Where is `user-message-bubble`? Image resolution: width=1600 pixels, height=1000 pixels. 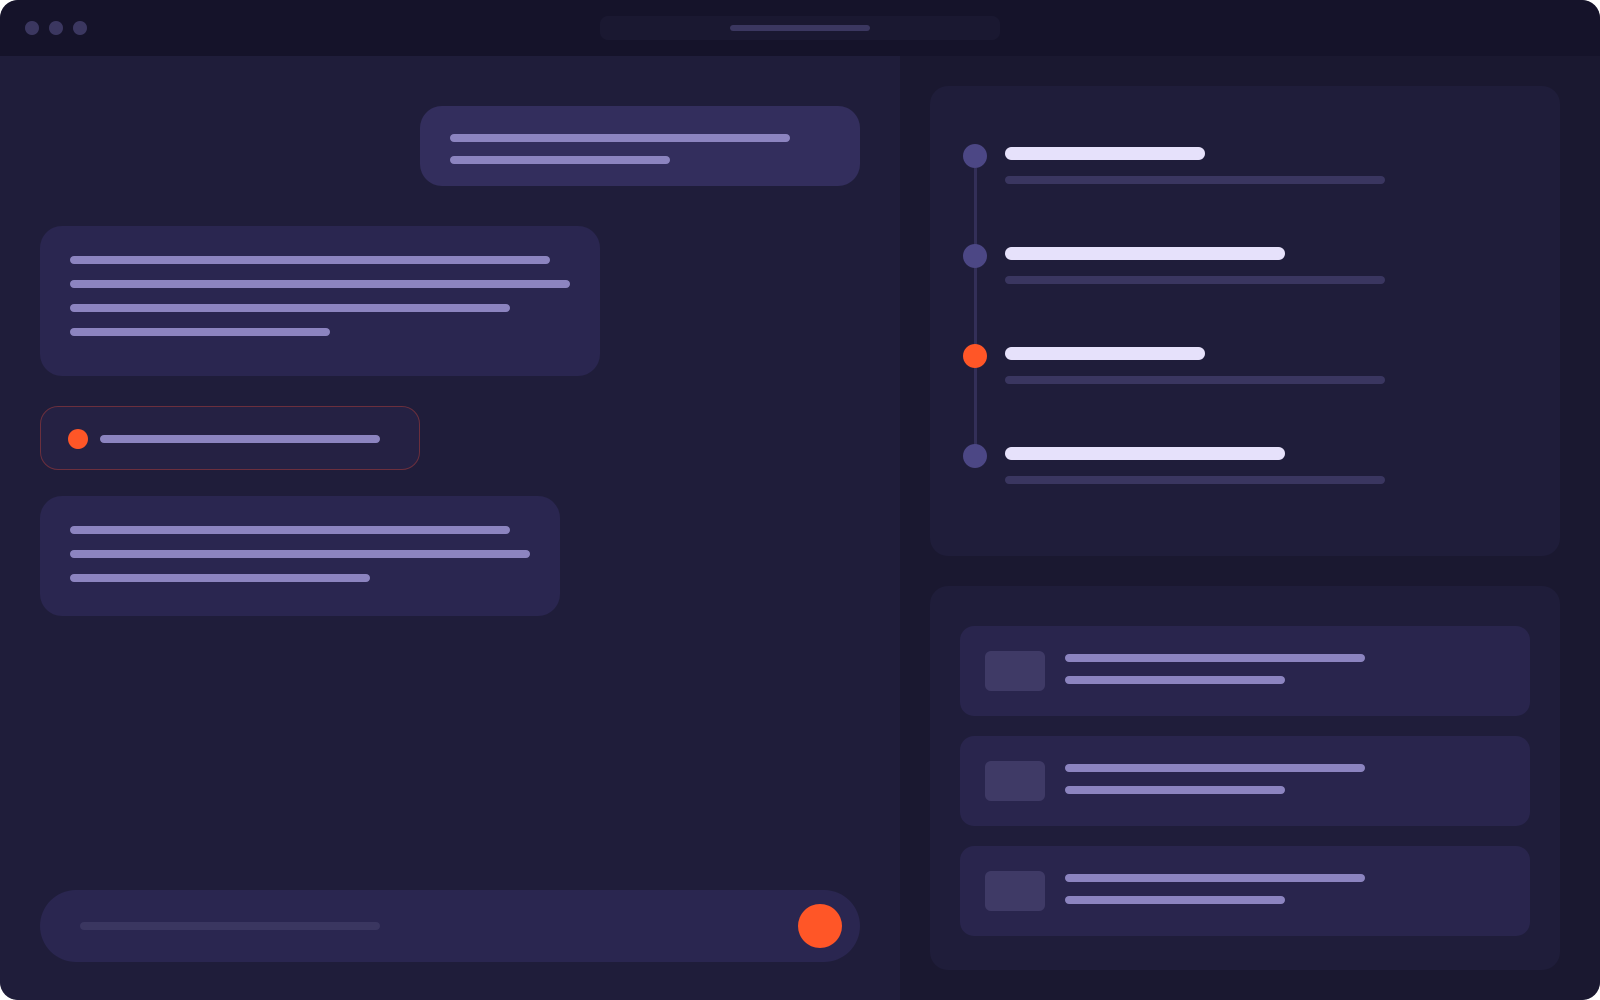
user-message-bubble is located at coordinates (640, 146).